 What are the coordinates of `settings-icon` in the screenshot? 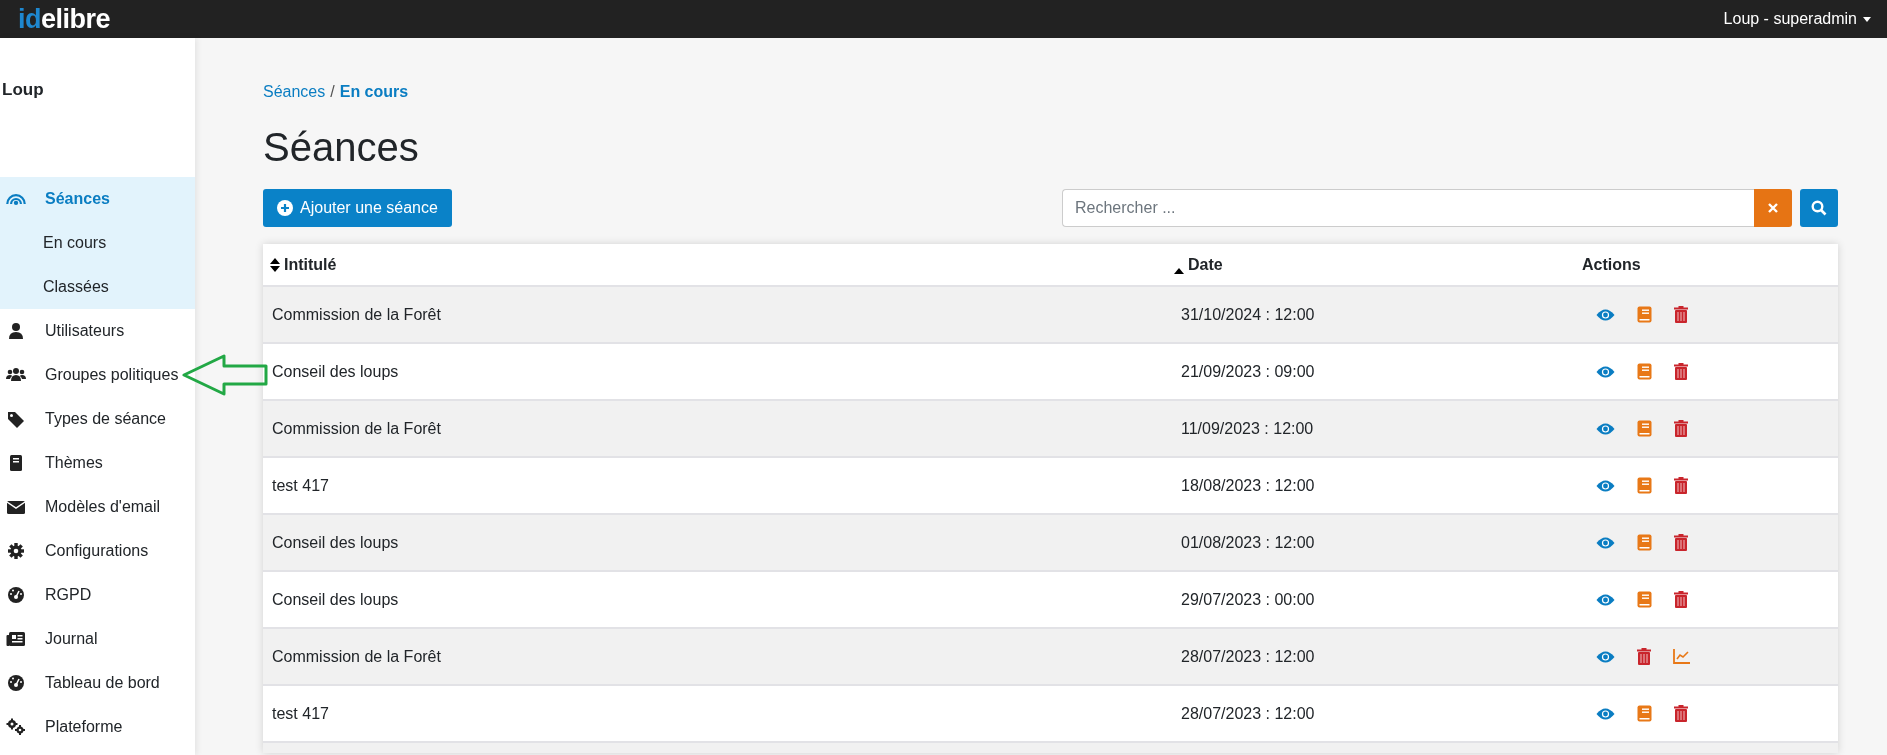 It's located at (16, 551).